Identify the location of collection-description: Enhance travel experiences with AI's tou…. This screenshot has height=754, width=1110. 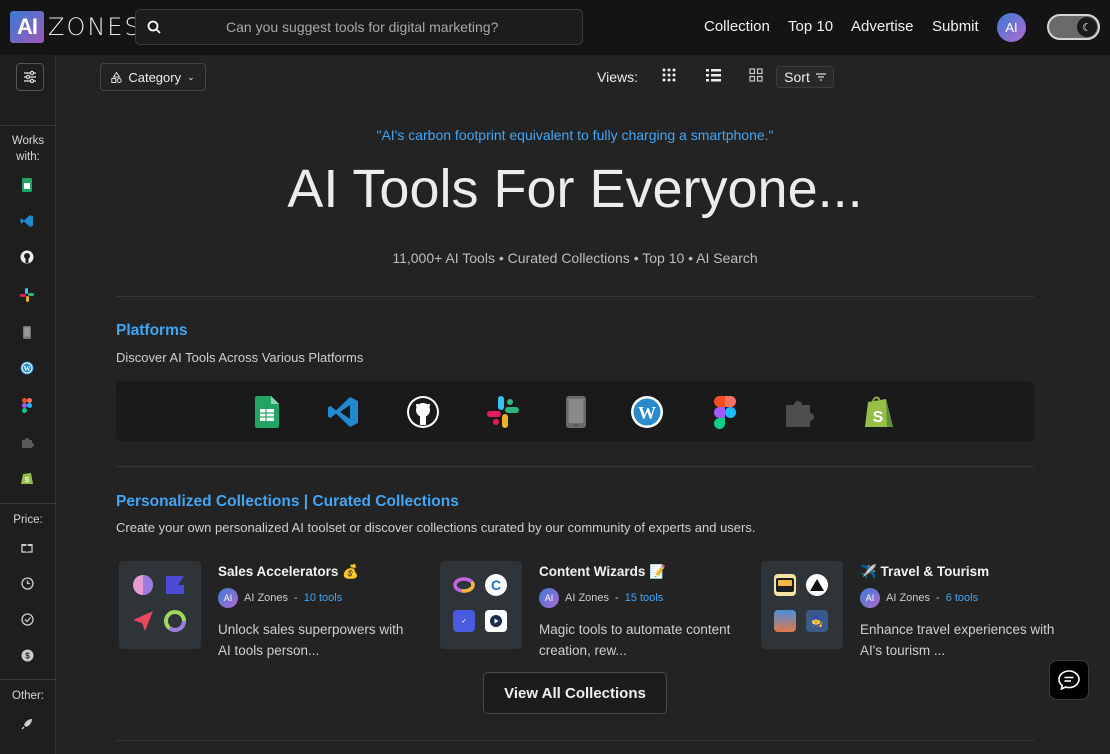
(957, 640).